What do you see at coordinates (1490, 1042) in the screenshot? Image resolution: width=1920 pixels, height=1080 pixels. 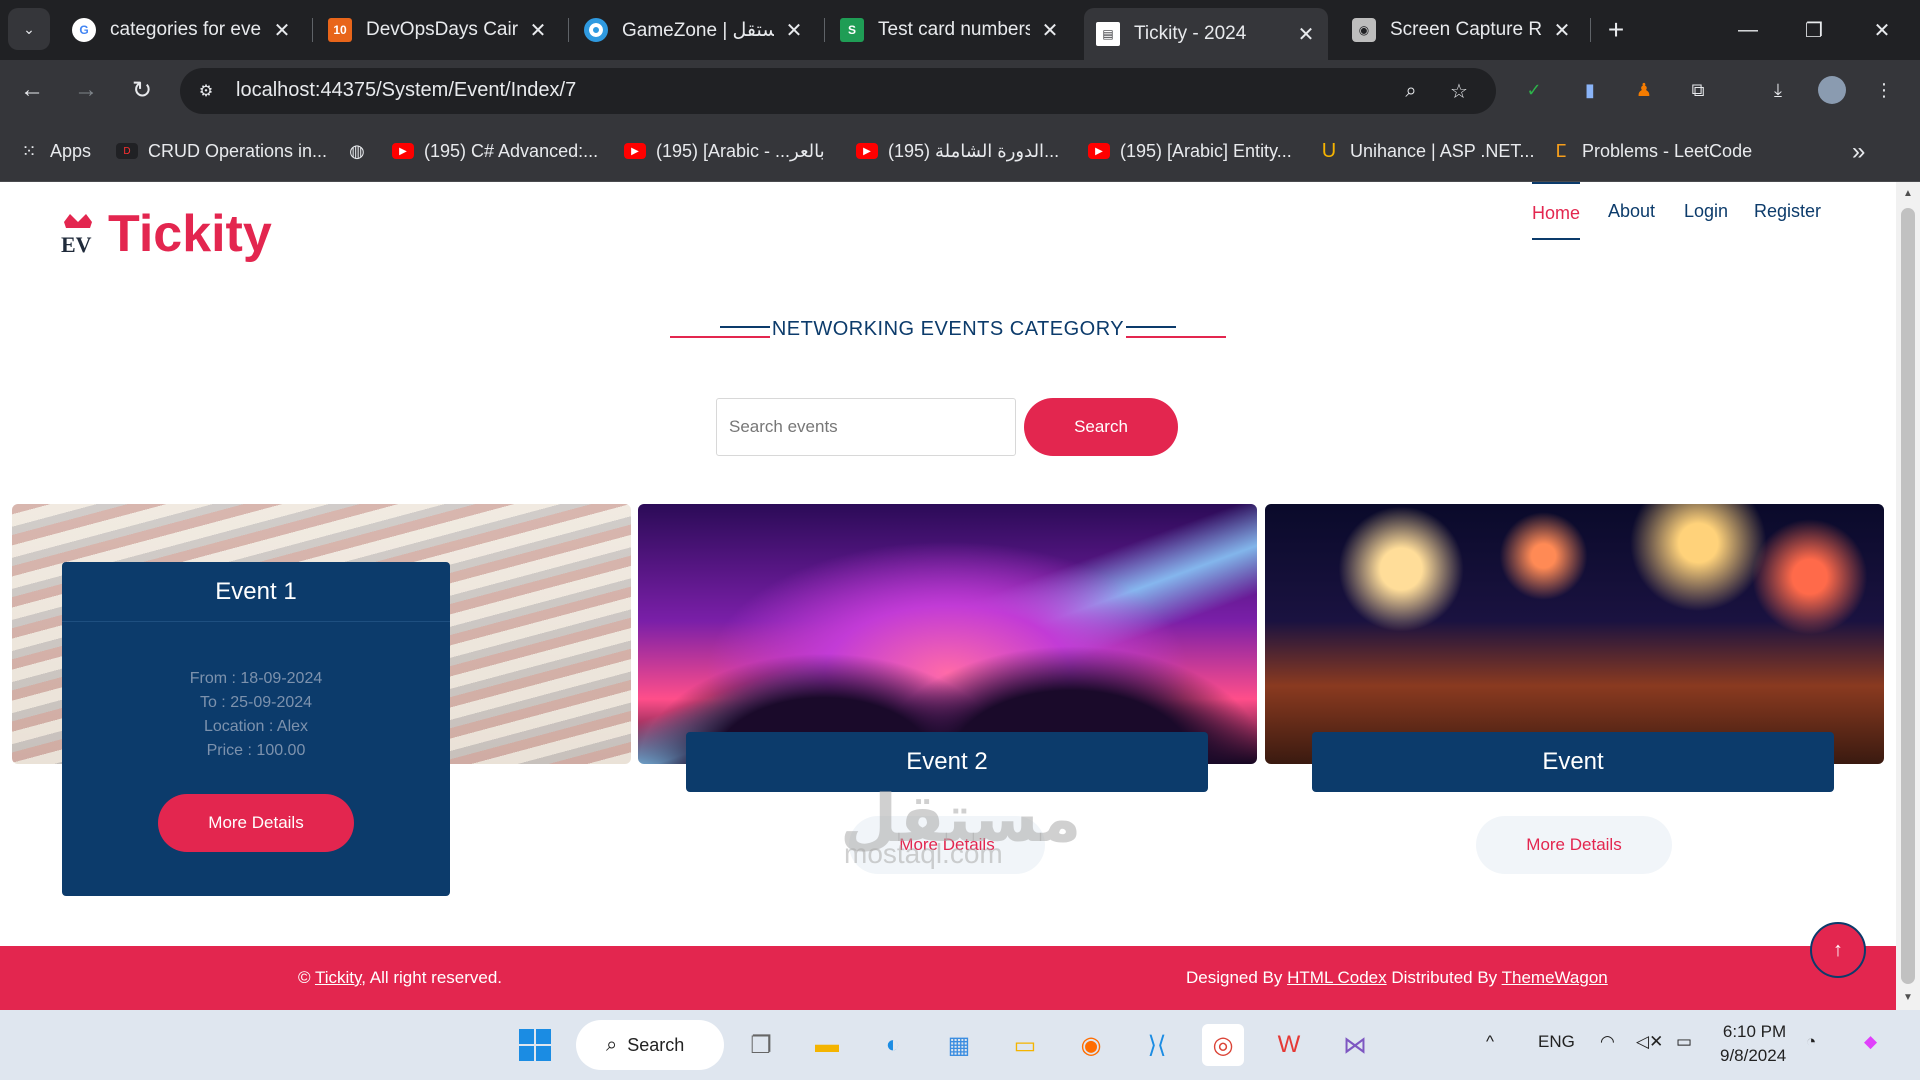 I see `tray-overflow-icon: ^` at bounding box center [1490, 1042].